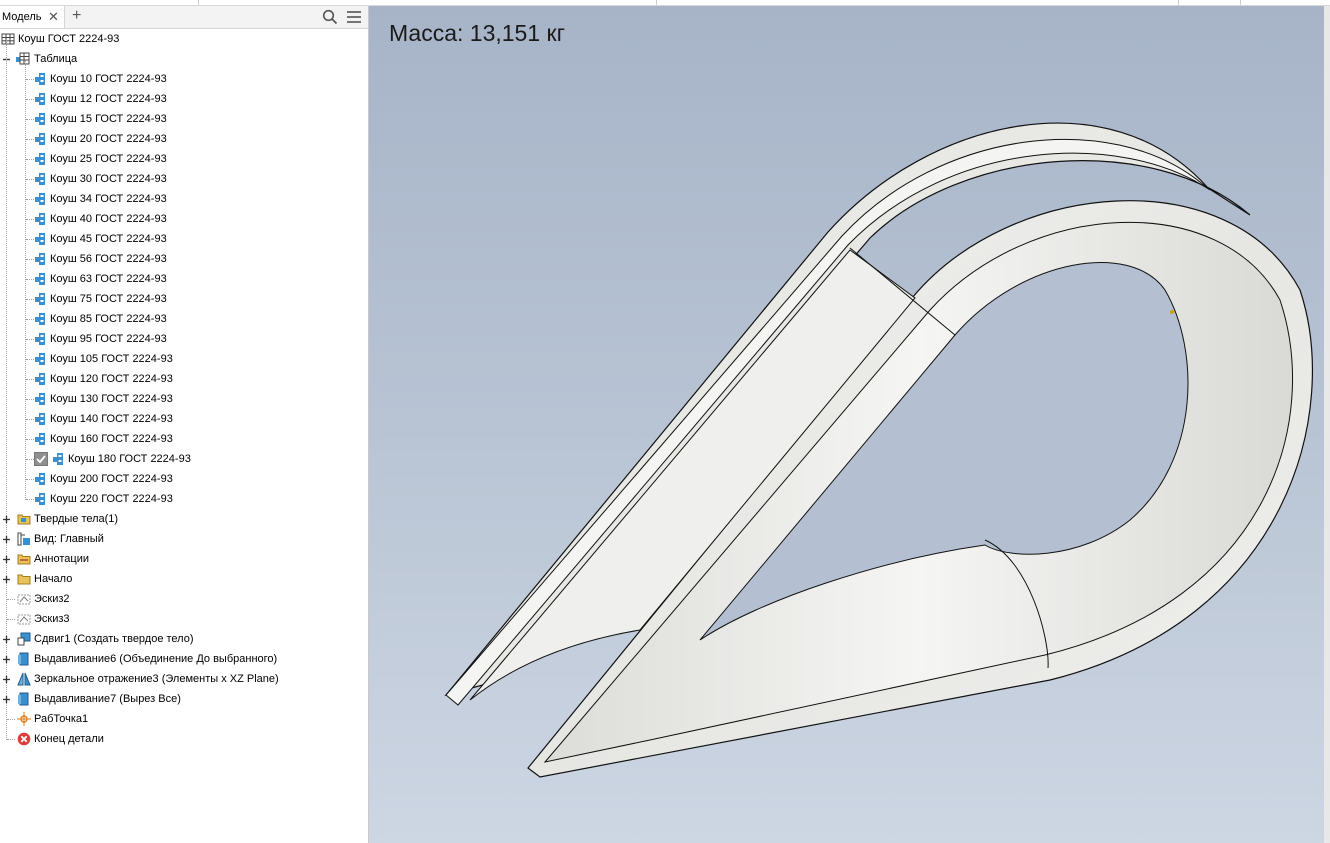 This screenshot has width=1330, height=843. Describe the element at coordinates (184, 59) in the screenshot. I see `tree-item-table: Таблица` at that location.